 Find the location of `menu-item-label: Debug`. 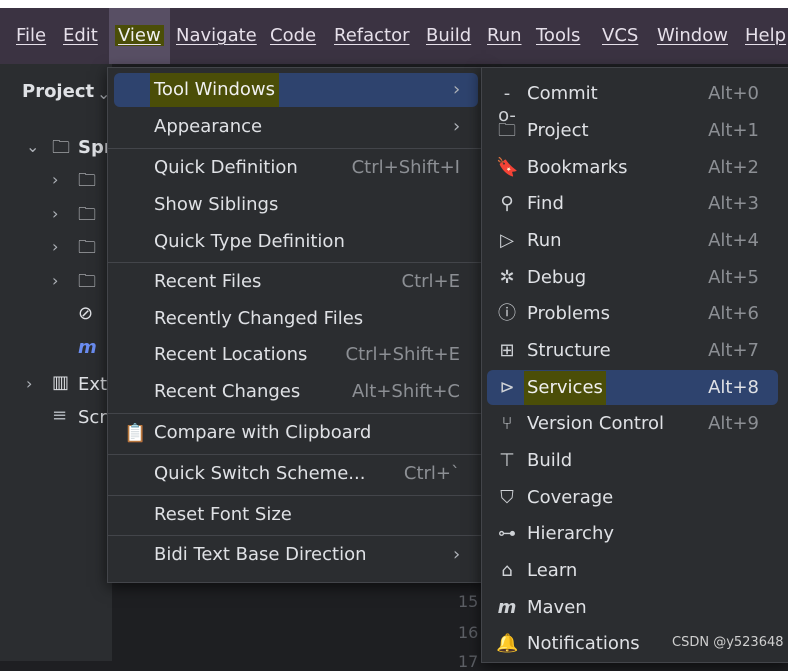

menu-item-label: Debug is located at coordinates (557, 277).